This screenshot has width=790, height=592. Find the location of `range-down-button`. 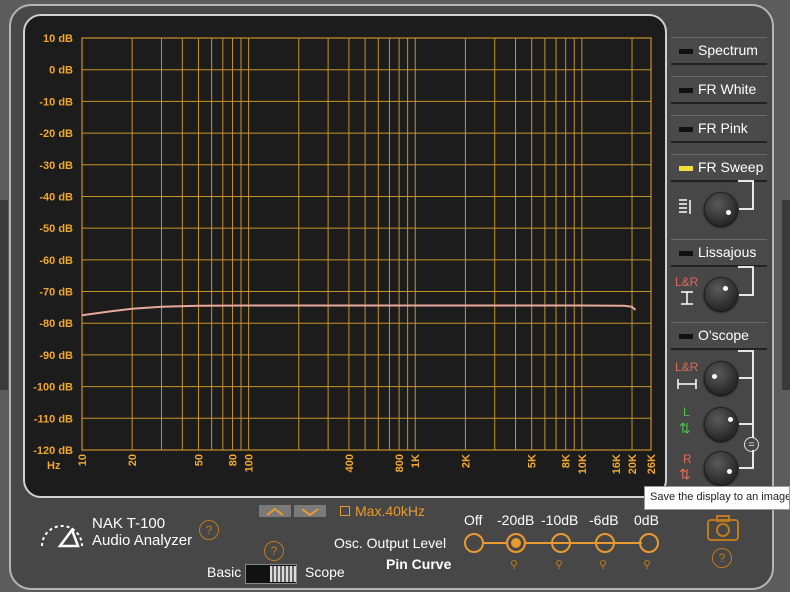

range-down-button is located at coordinates (310, 511).